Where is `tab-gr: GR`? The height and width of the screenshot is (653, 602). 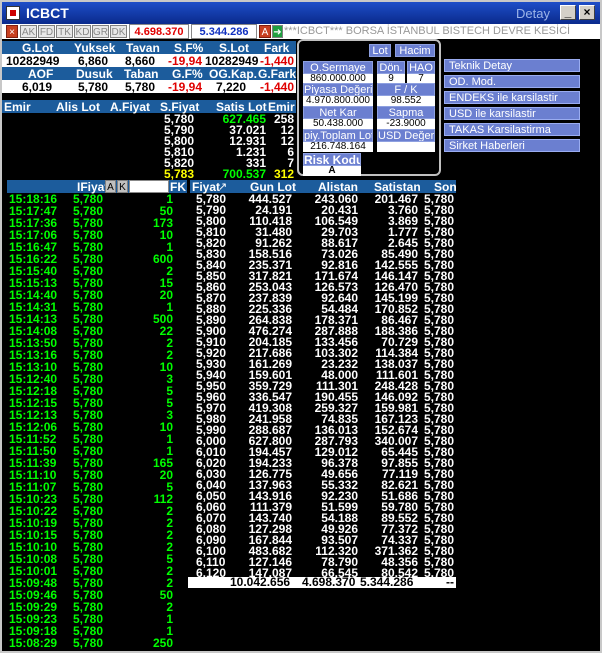 tab-gr: GR is located at coordinates (100, 31).